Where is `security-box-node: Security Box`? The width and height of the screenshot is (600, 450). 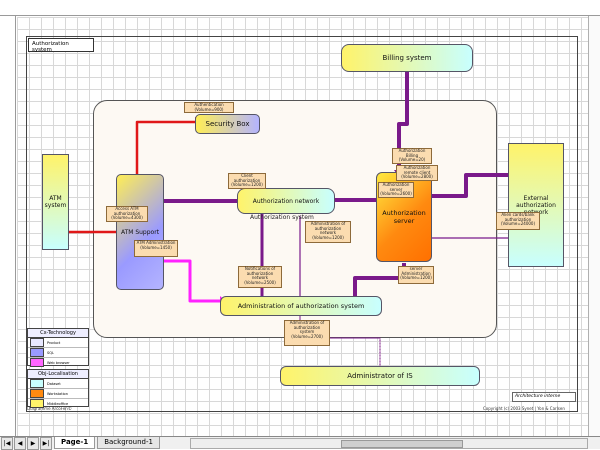 security-box-node: Security Box is located at coordinates (227, 124).